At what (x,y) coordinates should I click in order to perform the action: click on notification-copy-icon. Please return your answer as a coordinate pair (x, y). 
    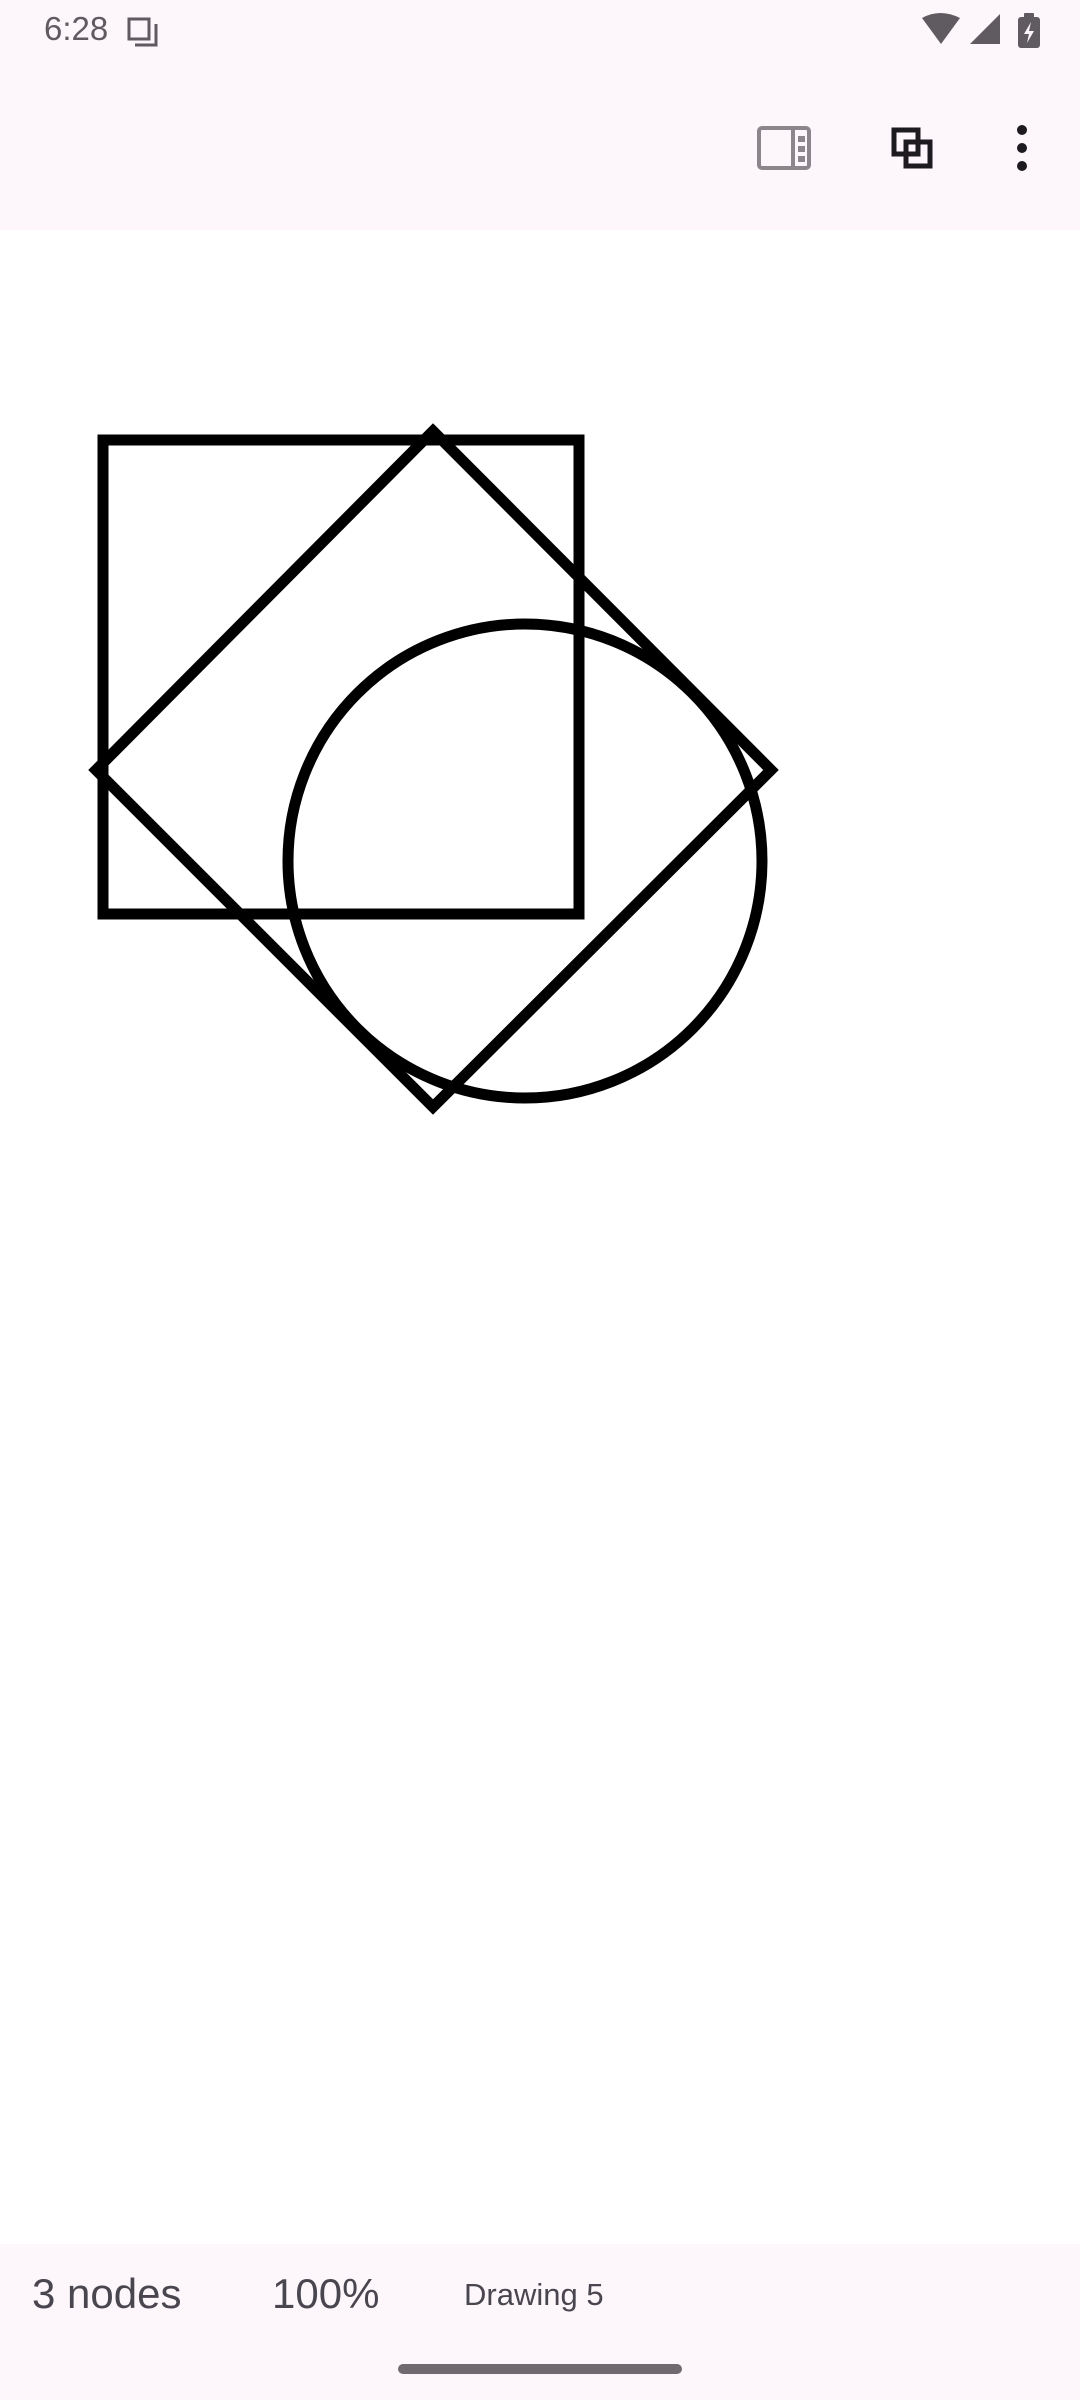
    Looking at the image, I should click on (142, 32).